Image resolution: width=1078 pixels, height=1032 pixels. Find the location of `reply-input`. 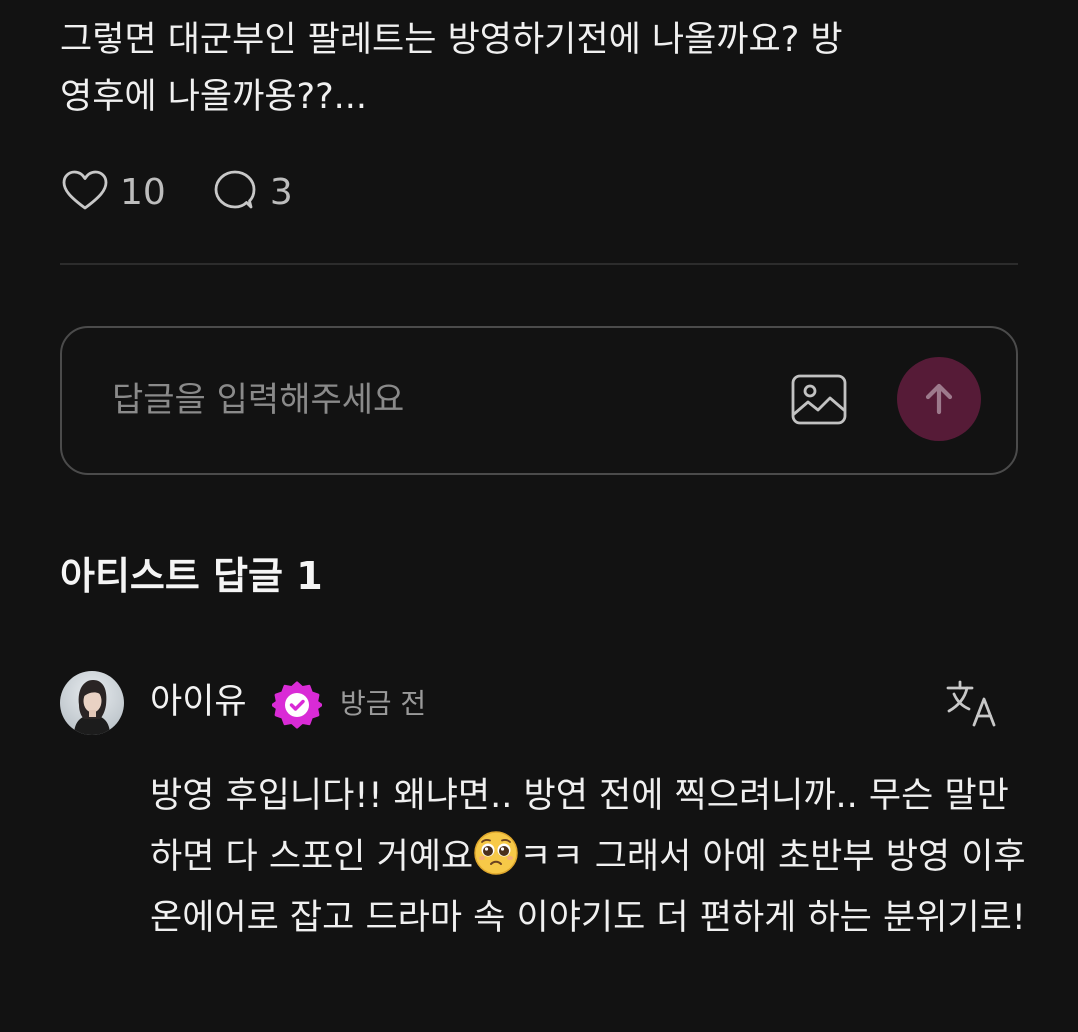

reply-input is located at coordinates (432, 400).